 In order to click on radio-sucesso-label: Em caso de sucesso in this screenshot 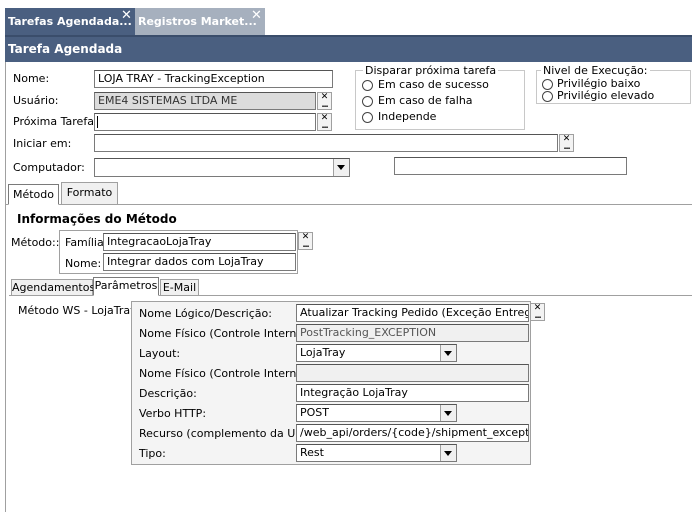, I will do `click(433, 84)`.